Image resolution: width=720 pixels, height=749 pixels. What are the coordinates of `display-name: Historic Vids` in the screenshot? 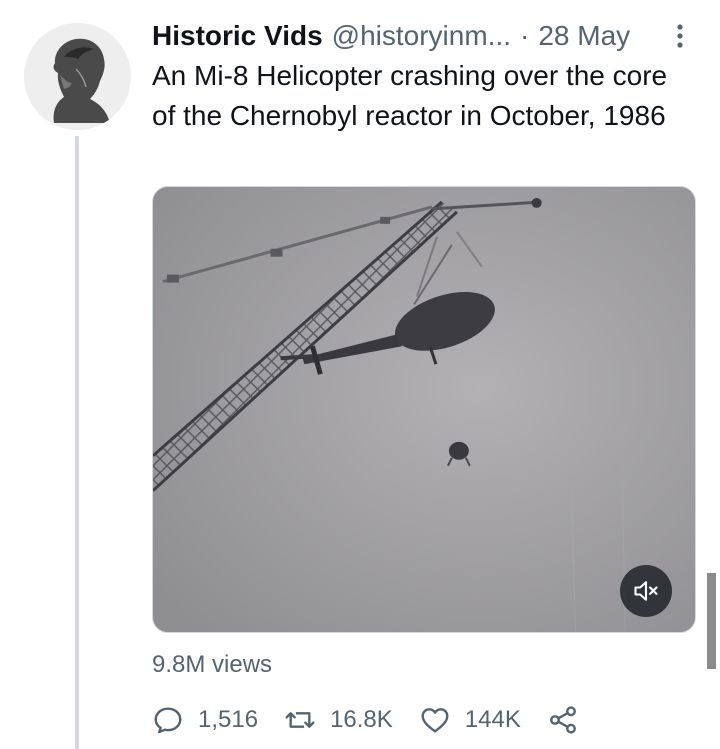 It's located at (237, 36).